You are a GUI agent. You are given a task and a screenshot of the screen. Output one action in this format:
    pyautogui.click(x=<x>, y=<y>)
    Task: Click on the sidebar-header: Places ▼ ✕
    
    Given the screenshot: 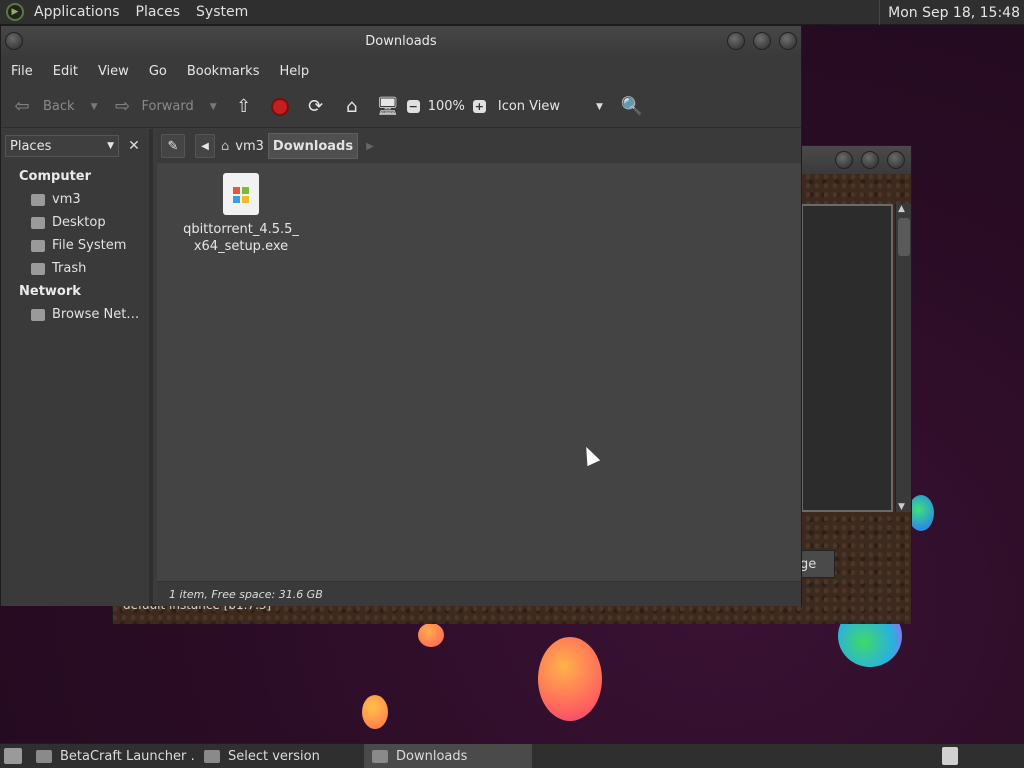 What is the action you would take?
    pyautogui.click(x=76, y=146)
    